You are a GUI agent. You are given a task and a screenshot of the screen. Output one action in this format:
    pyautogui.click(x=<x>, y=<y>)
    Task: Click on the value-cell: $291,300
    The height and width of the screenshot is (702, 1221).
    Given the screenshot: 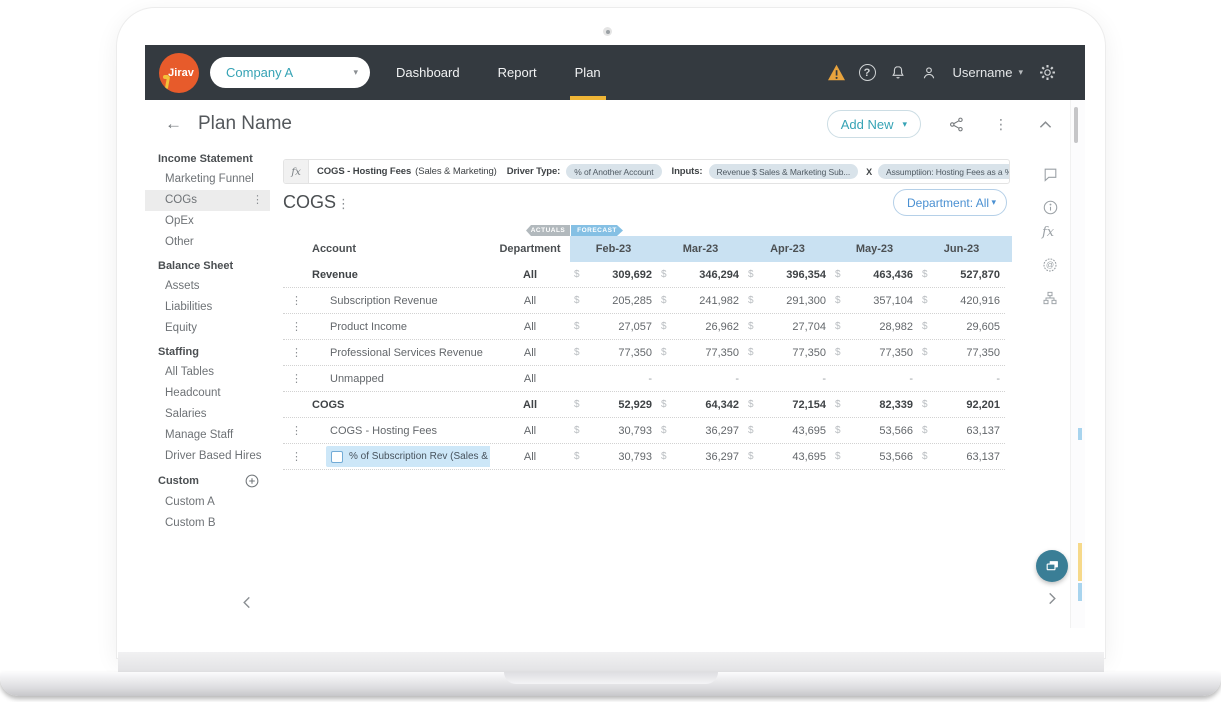 What is the action you would take?
    pyautogui.click(x=787, y=301)
    